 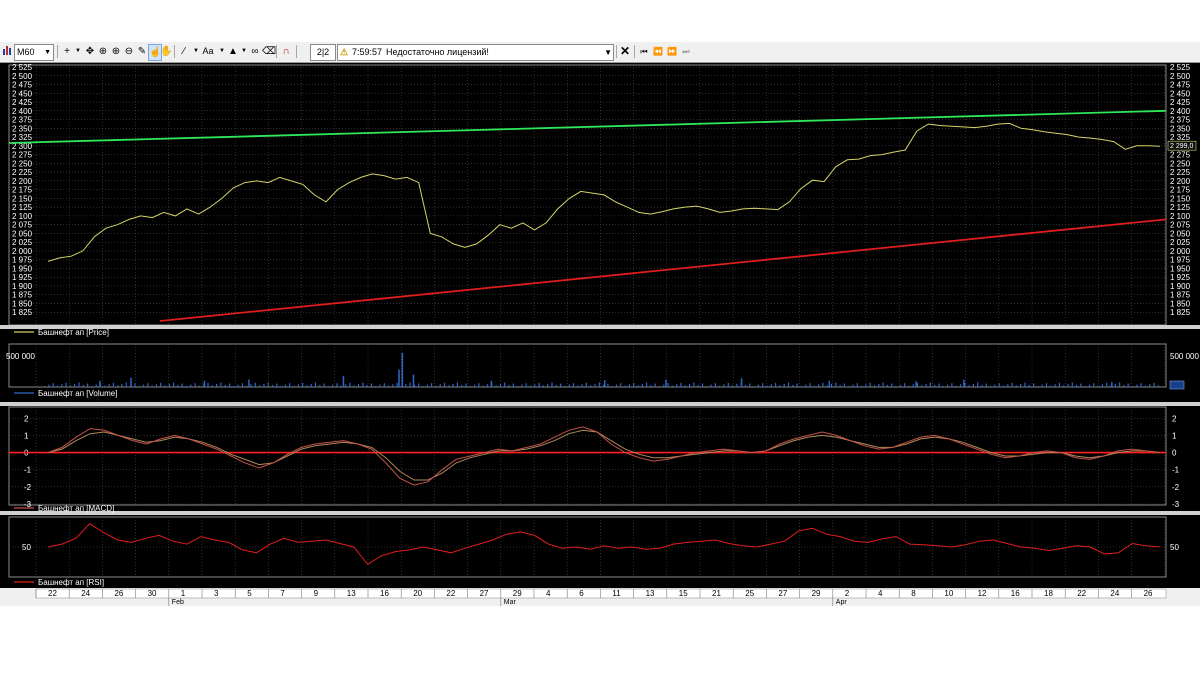 I want to click on skip-first-icon: ⏮, so click(x=644, y=51).